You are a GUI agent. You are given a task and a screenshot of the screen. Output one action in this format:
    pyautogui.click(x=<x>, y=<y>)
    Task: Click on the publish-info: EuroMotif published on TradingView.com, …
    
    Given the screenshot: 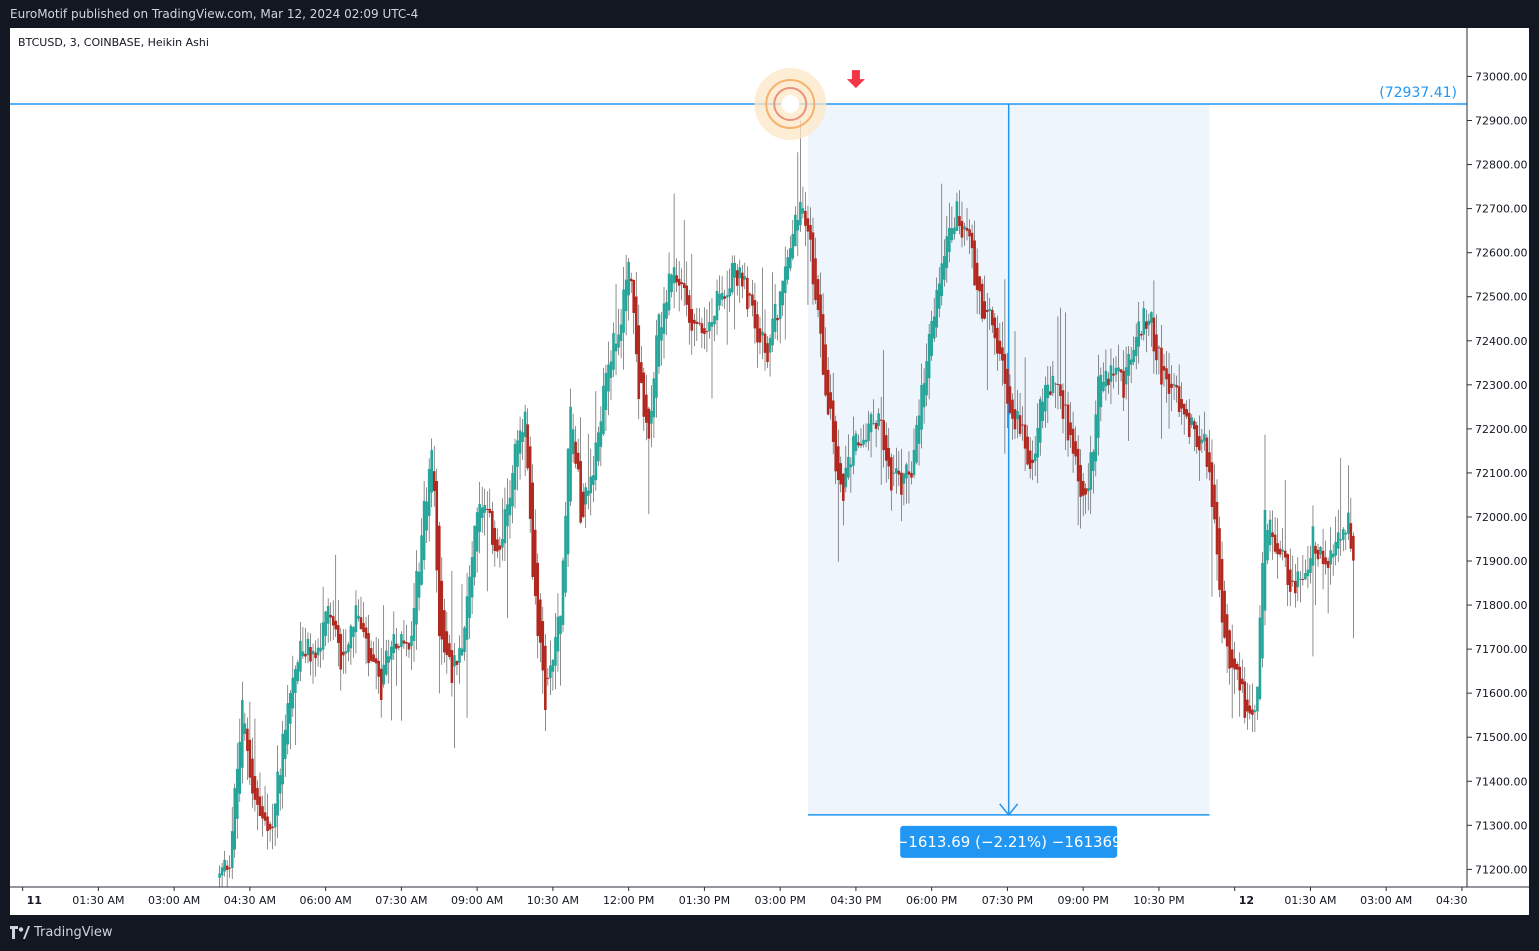 What is the action you would take?
    pyautogui.click(x=214, y=14)
    